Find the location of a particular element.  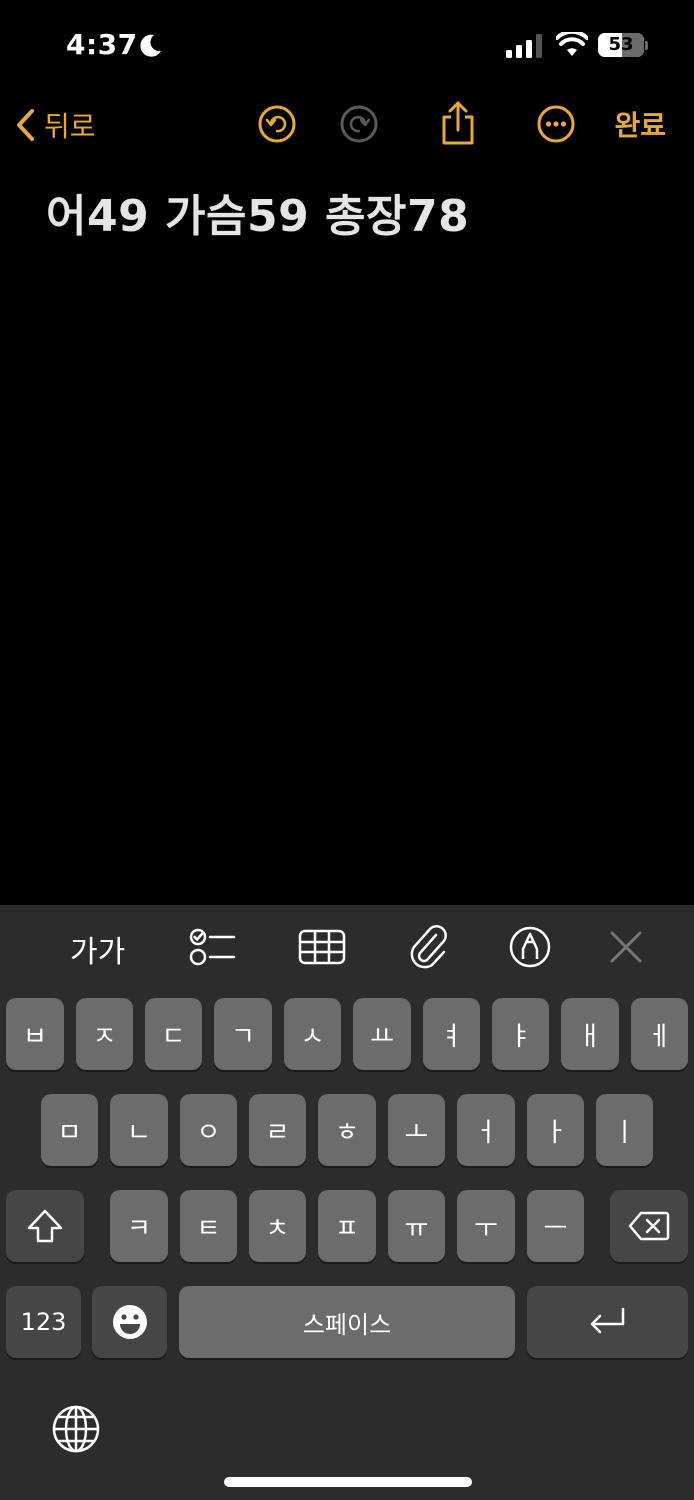

formatting-toolbar: 가가 is located at coordinates (347, 945).